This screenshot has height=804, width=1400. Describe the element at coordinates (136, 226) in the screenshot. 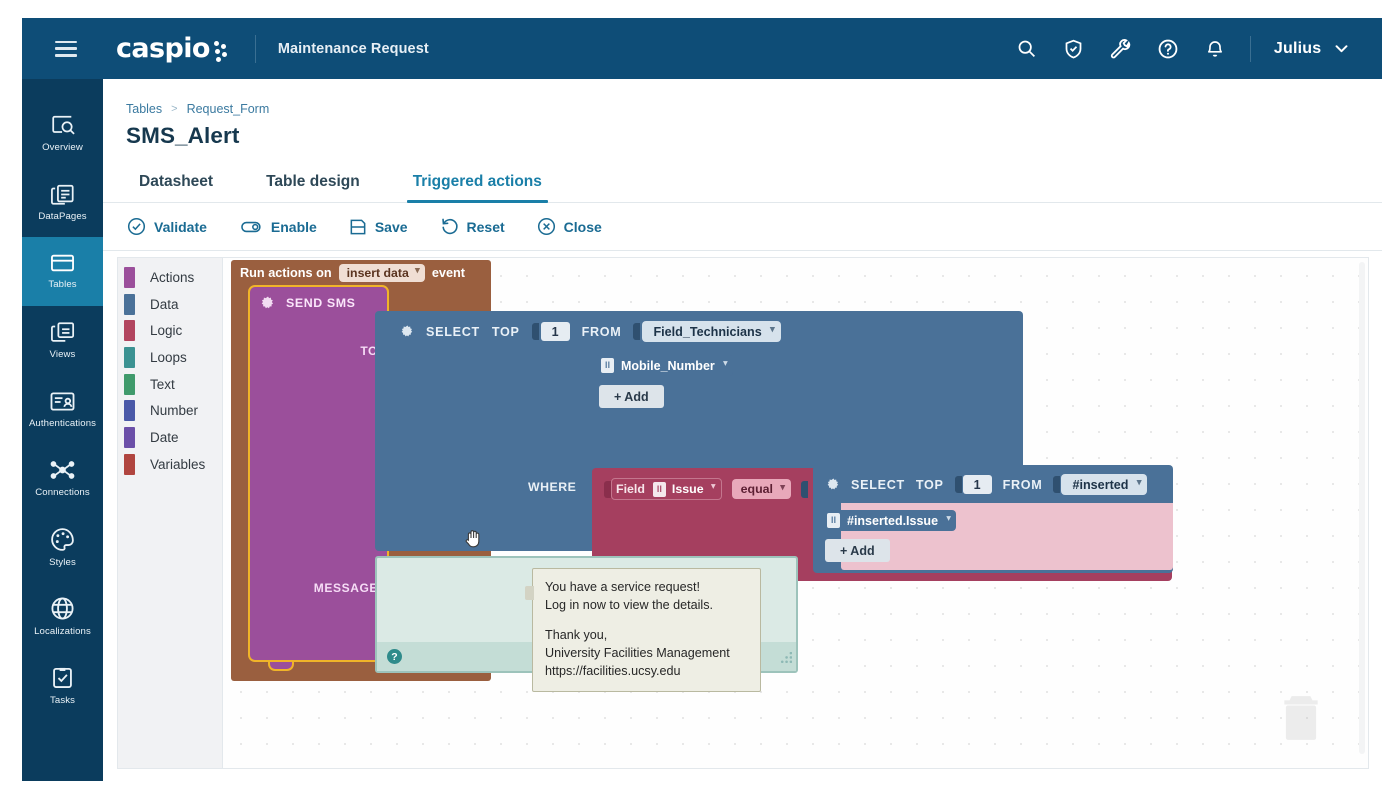

I see `check-circle-icon` at that location.